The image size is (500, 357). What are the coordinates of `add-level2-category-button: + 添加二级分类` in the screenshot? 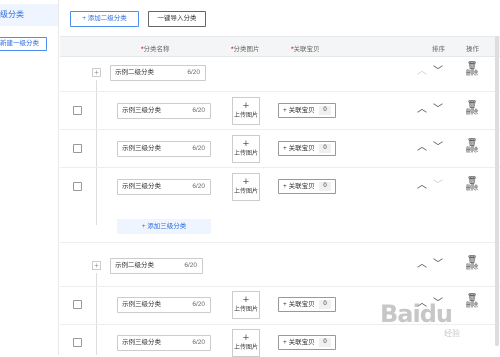 It's located at (104, 19).